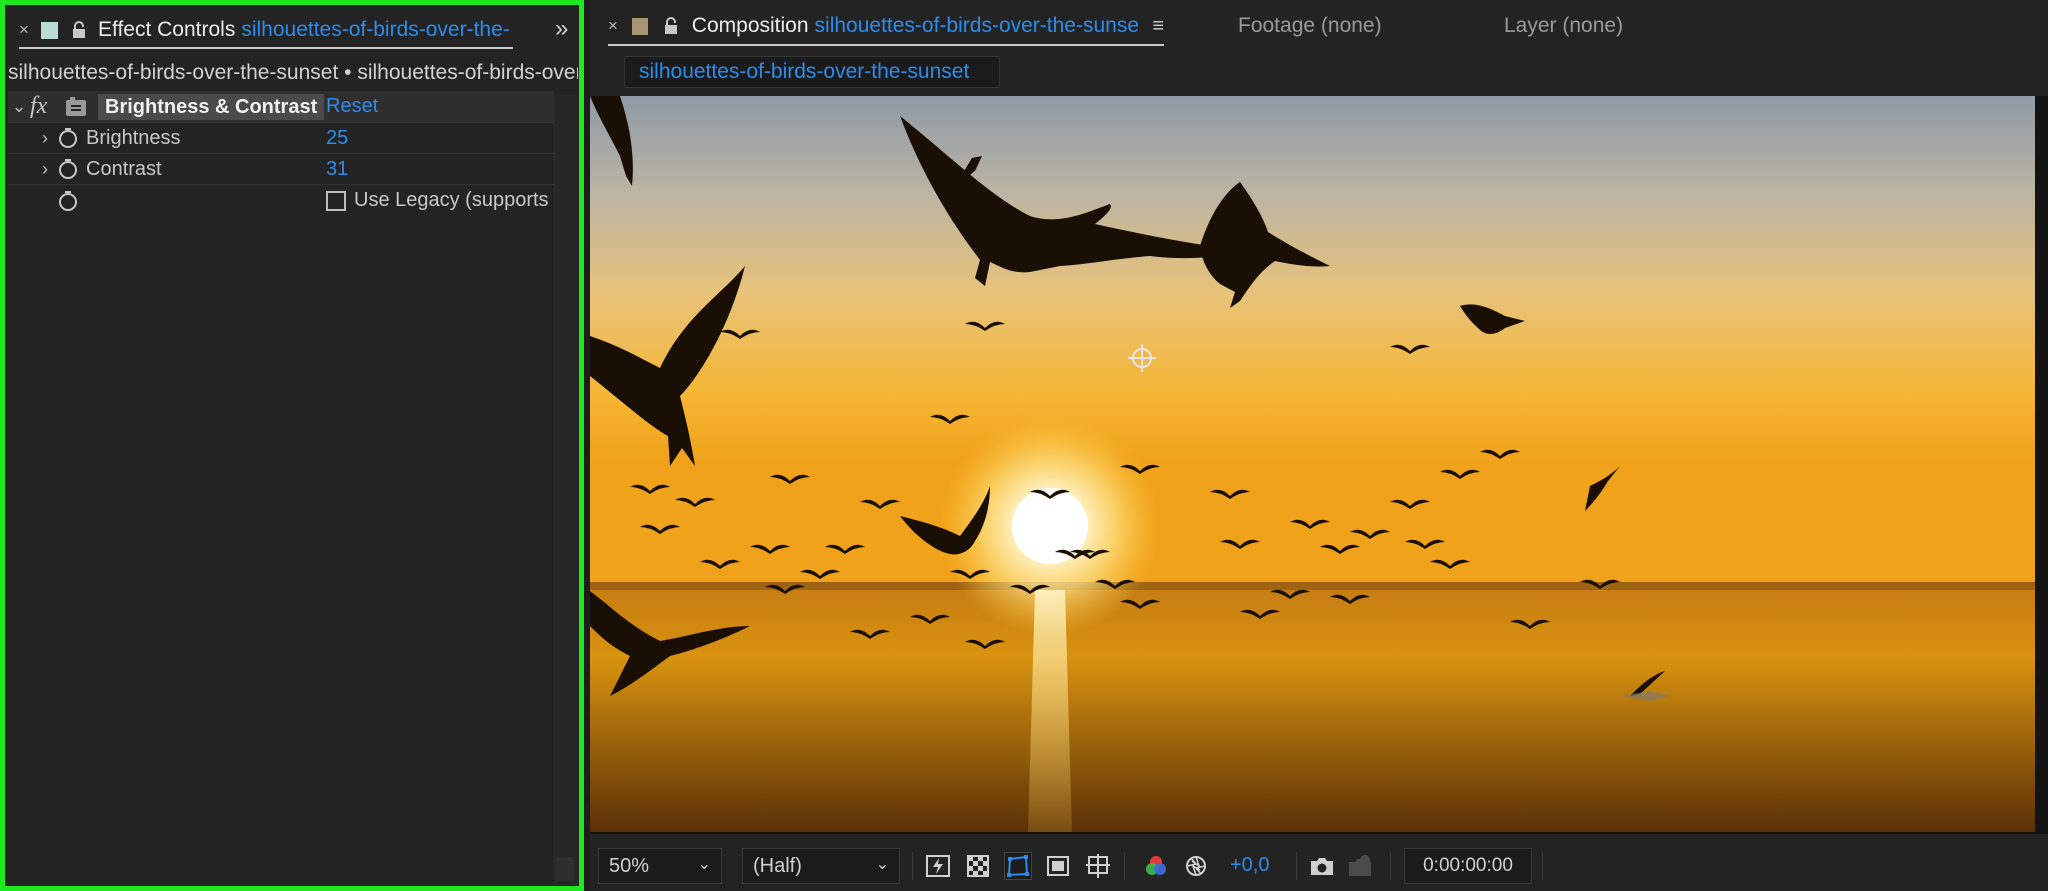 The image size is (2048, 891). I want to click on collapse-chevron-icon: ⌄, so click(19, 106).